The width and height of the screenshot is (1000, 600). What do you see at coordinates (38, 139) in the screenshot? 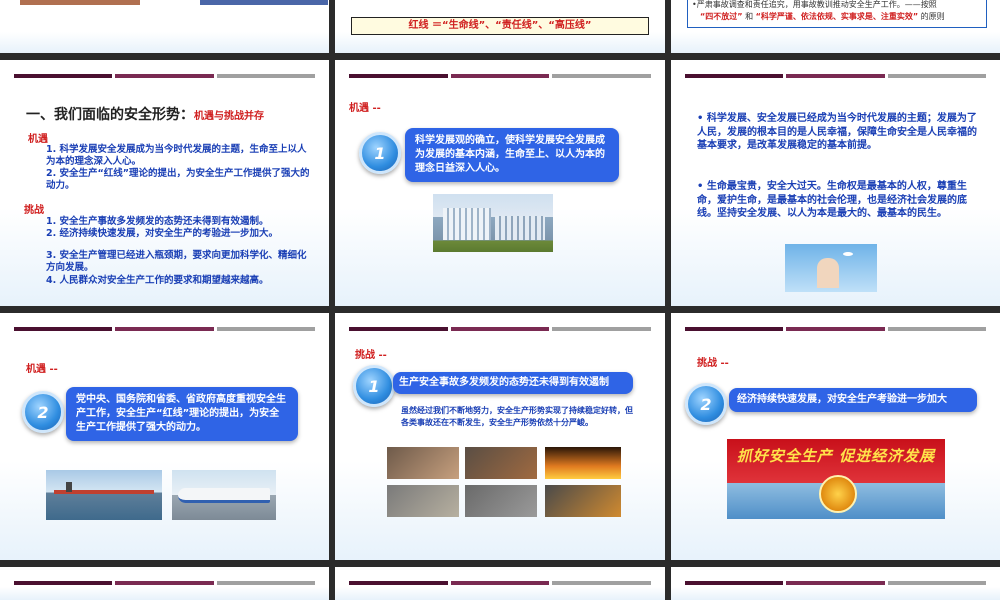
I see `opportunity-heading: 机遇` at bounding box center [38, 139].